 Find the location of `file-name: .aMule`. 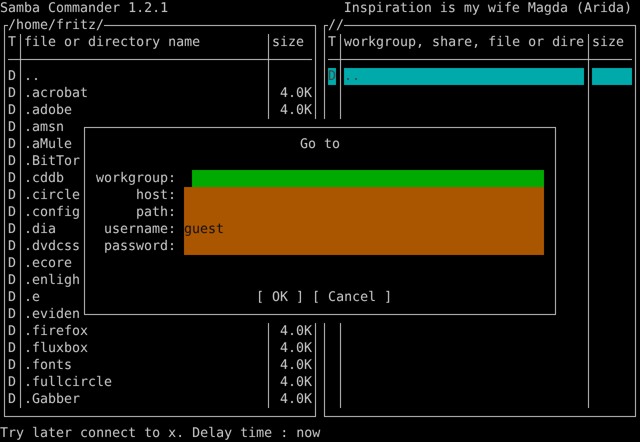

file-name: .aMule is located at coordinates (48, 144).